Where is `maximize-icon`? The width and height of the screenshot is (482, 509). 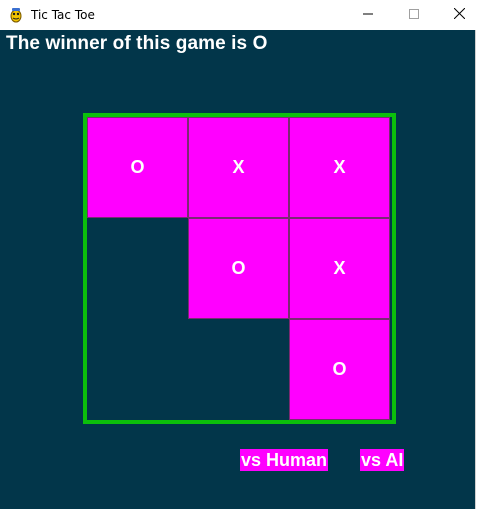
maximize-icon is located at coordinates (414, 15).